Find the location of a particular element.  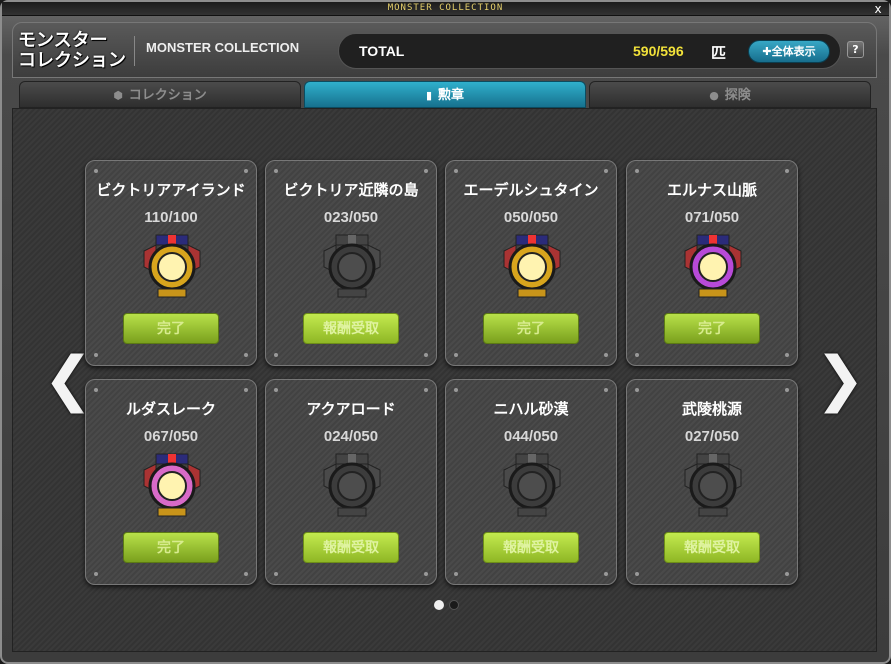

card-progress: 027/050 is located at coordinates (712, 436).